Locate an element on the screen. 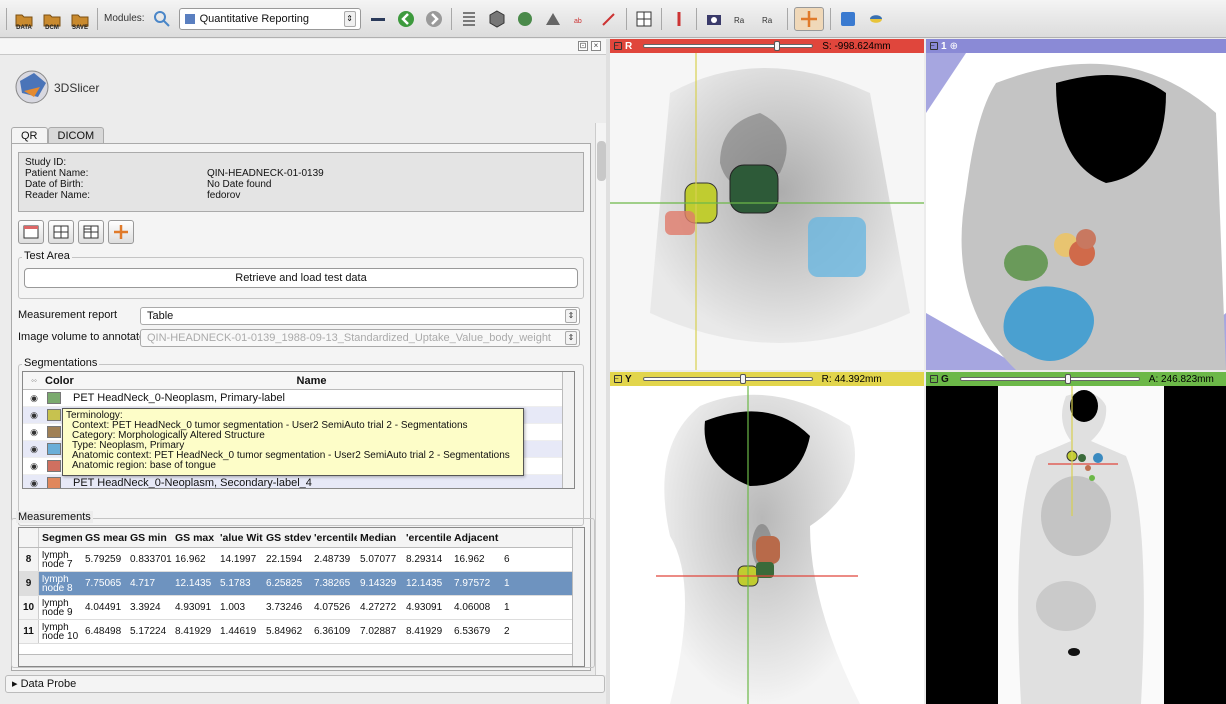  column-header: GS min is located at coordinates (149, 538).